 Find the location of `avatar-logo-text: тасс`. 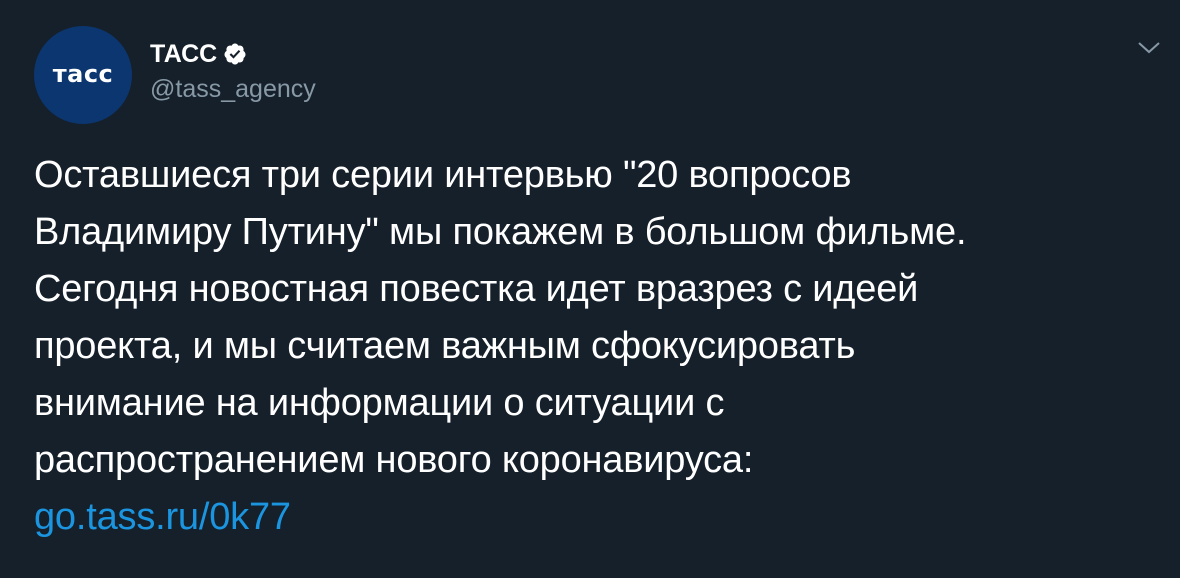

avatar-logo-text: тасс is located at coordinates (83, 74).